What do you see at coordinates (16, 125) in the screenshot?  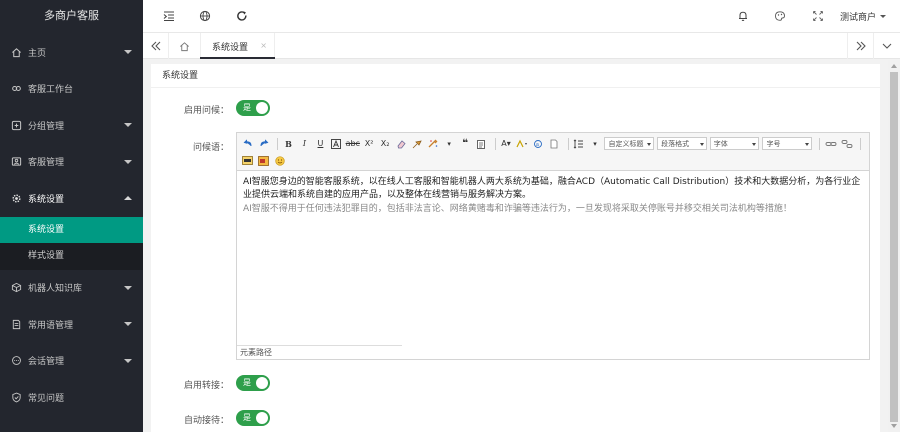 I see `group-icon` at bounding box center [16, 125].